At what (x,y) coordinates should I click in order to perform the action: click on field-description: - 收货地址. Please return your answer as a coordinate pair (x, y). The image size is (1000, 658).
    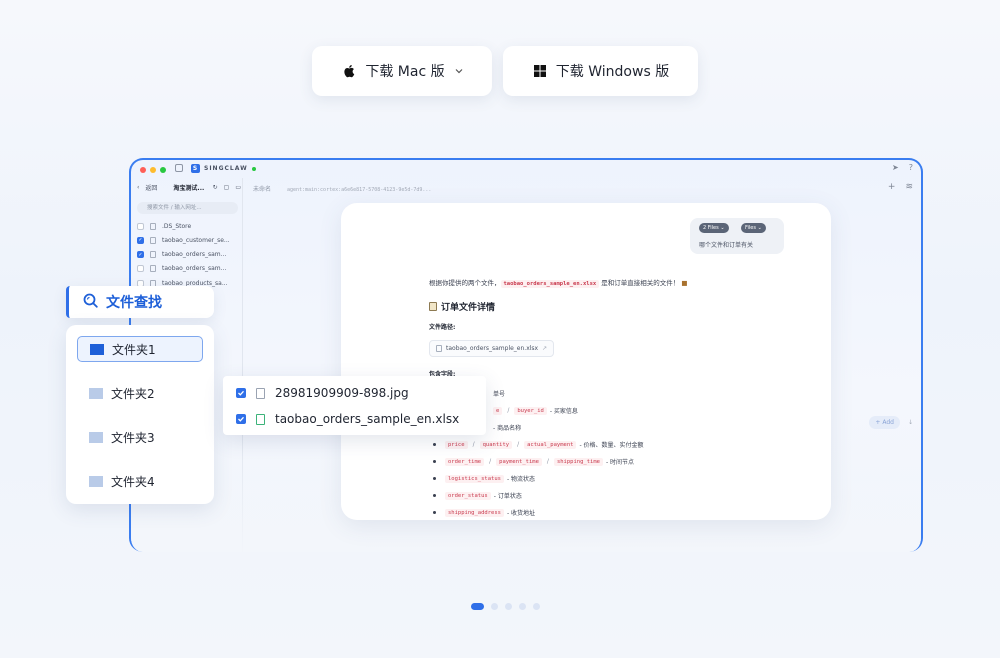
    Looking at the image, I should click on (521, 513).